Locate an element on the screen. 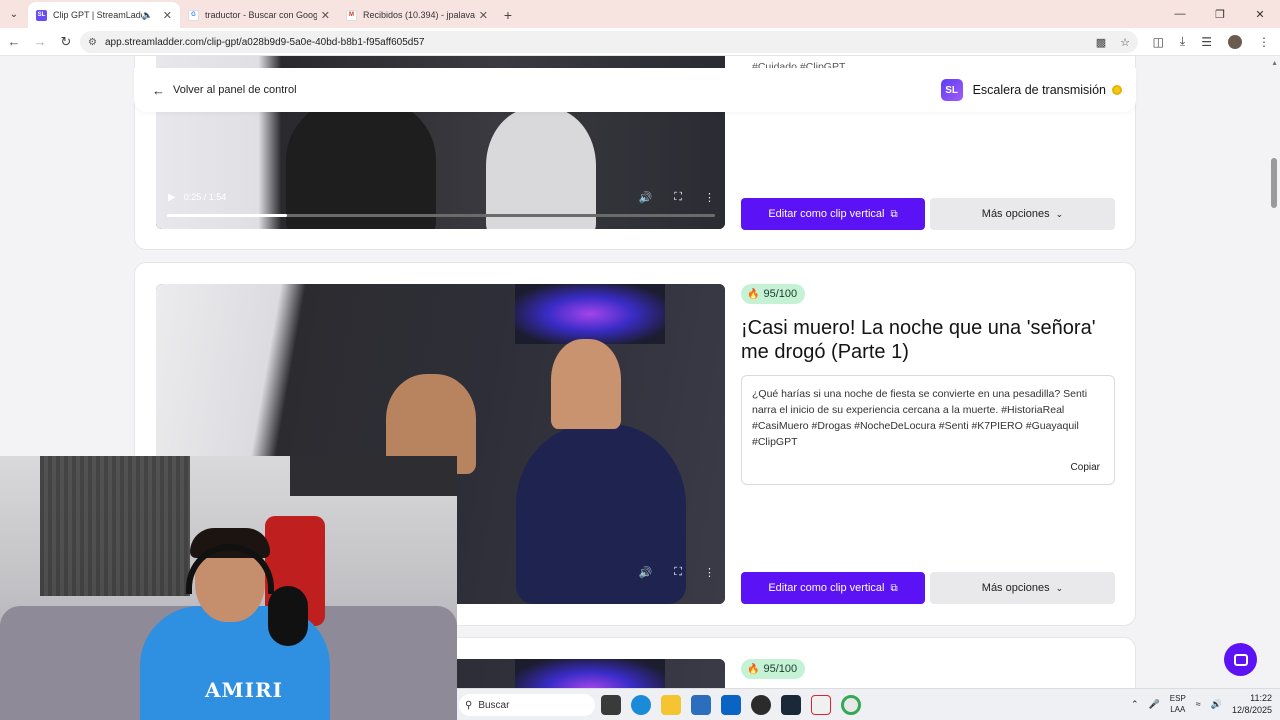  coin-icon is located at coordinates (1117, 90).